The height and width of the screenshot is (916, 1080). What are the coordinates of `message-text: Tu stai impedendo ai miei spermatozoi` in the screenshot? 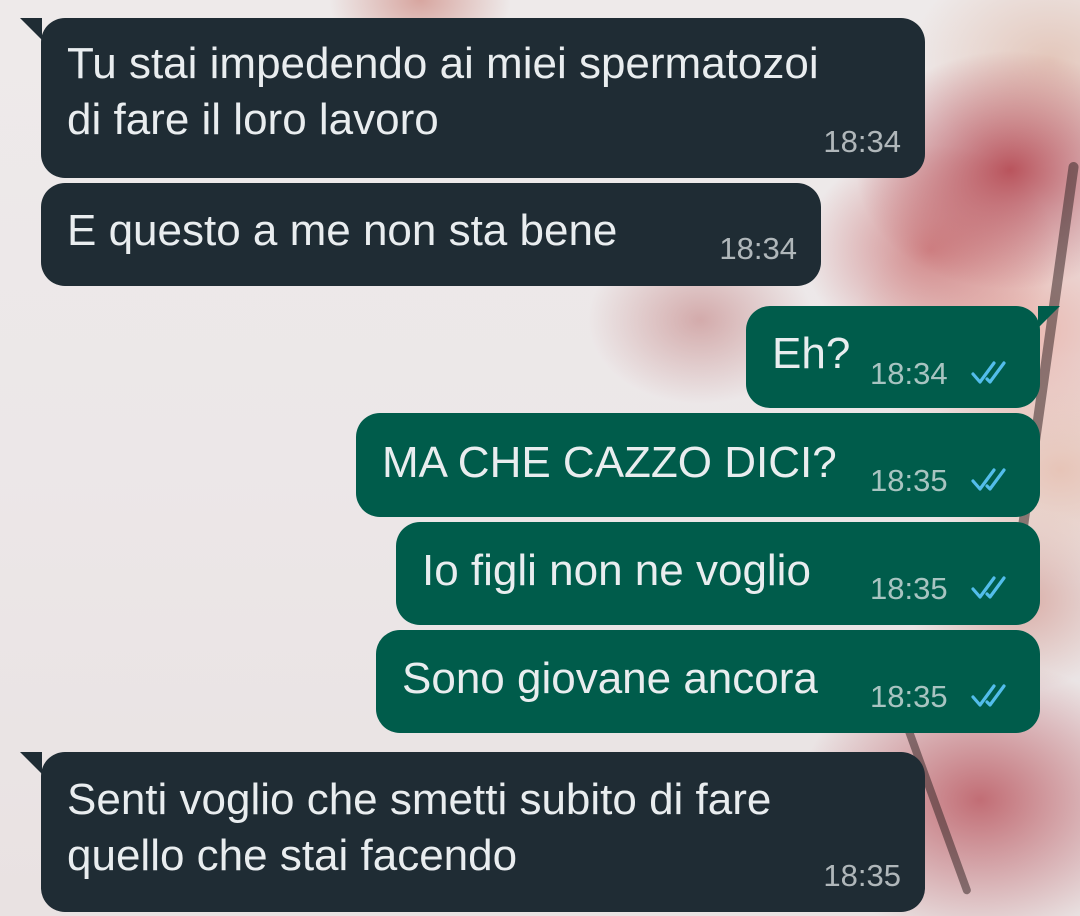 It's located at (443, 63).